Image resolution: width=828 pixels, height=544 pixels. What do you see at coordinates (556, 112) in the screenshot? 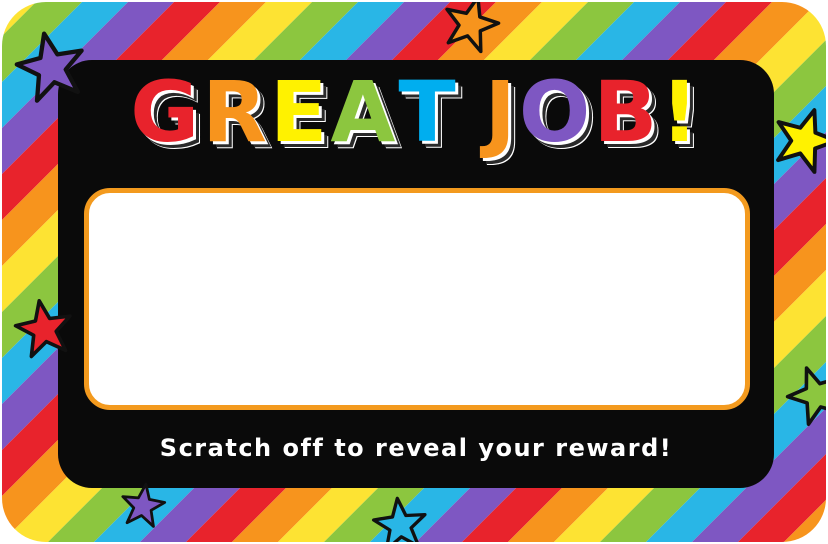
I see `title-letter: O` at bounding box center [556, 112].